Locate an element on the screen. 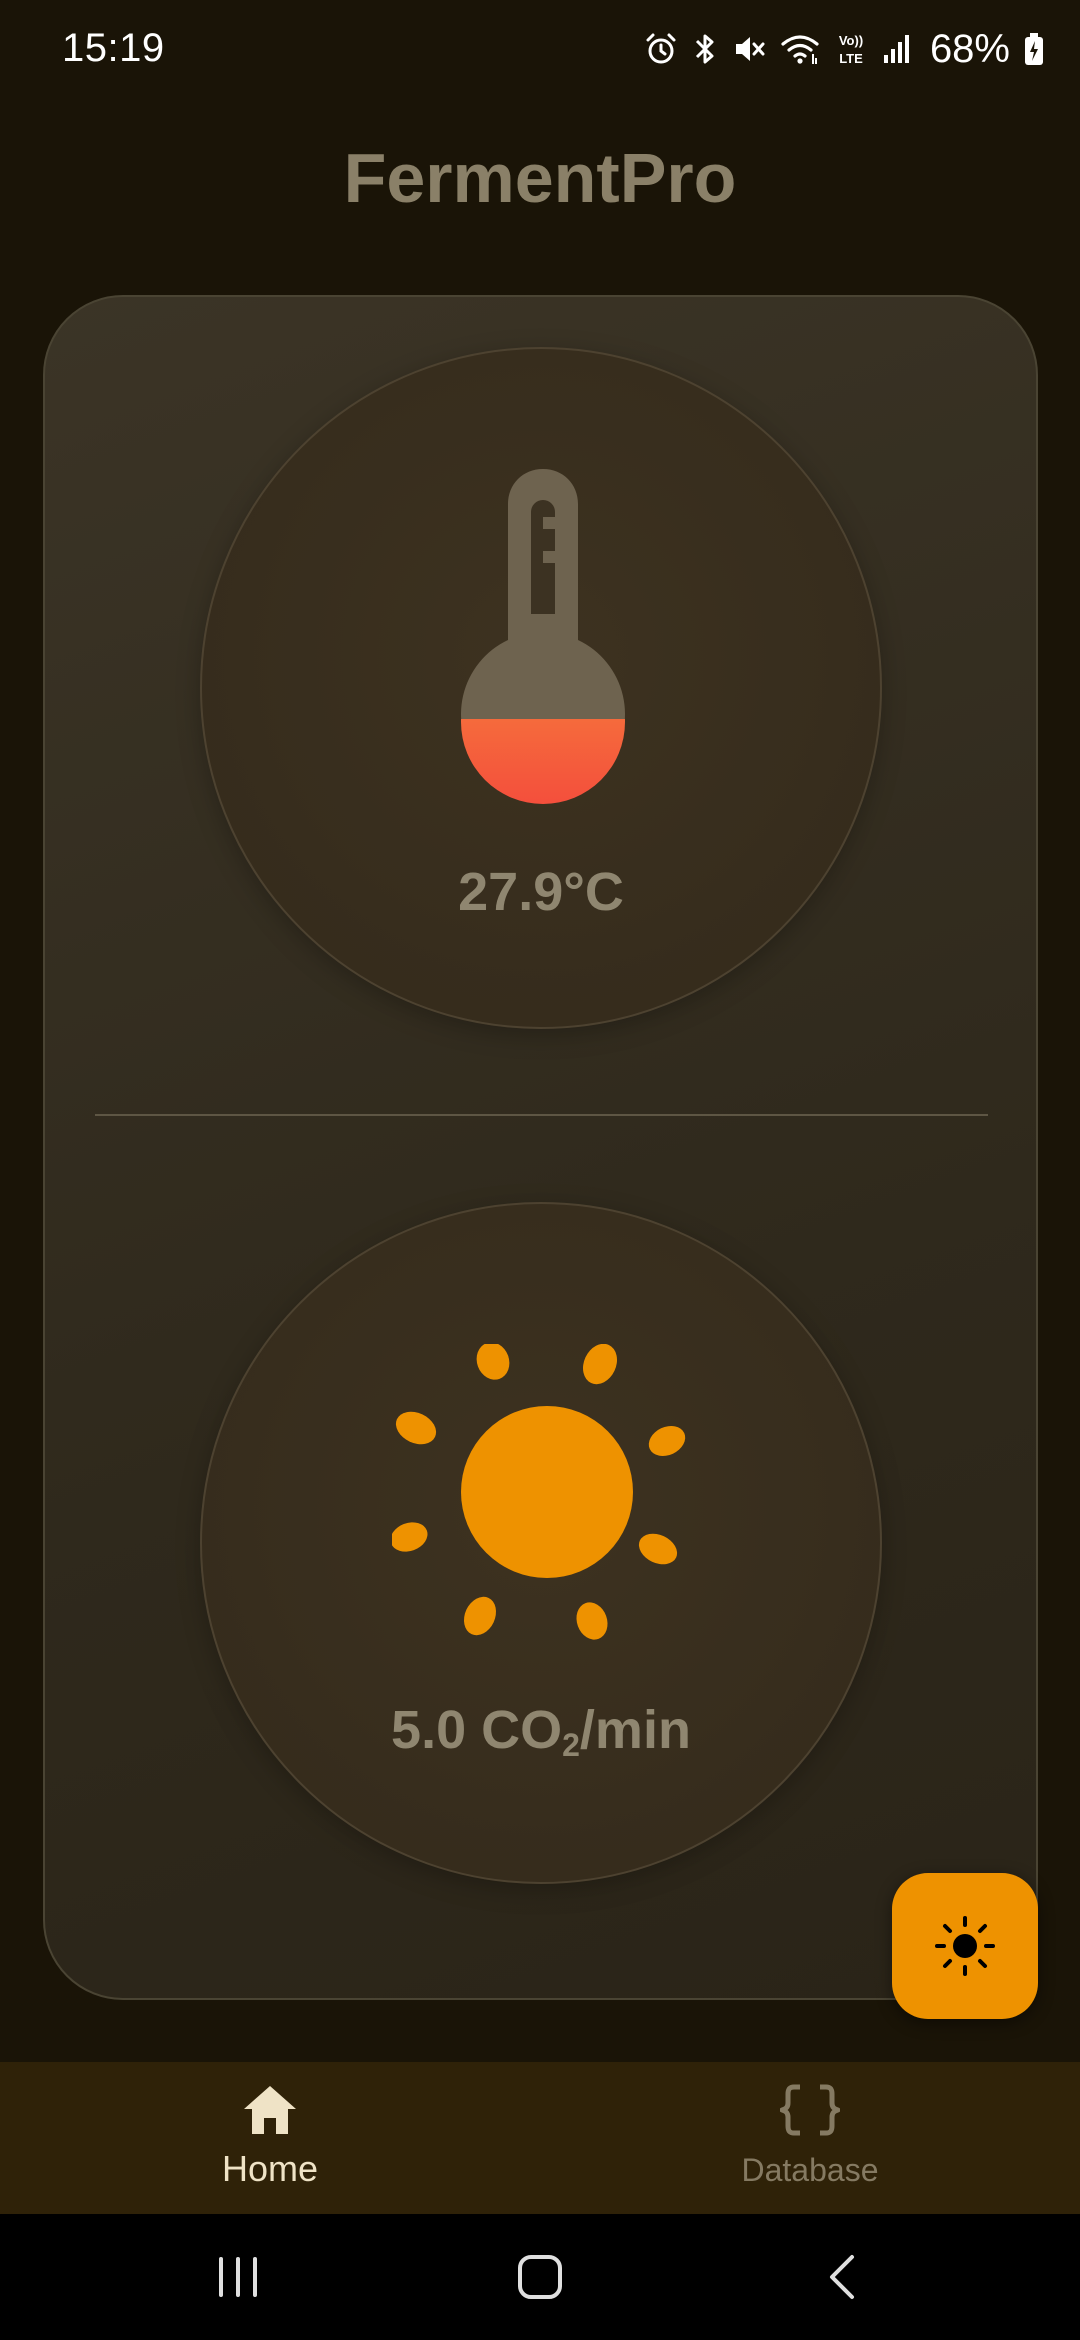 The image size is (1080, 2340). braces-icon is located at coordinates (810, 2110).